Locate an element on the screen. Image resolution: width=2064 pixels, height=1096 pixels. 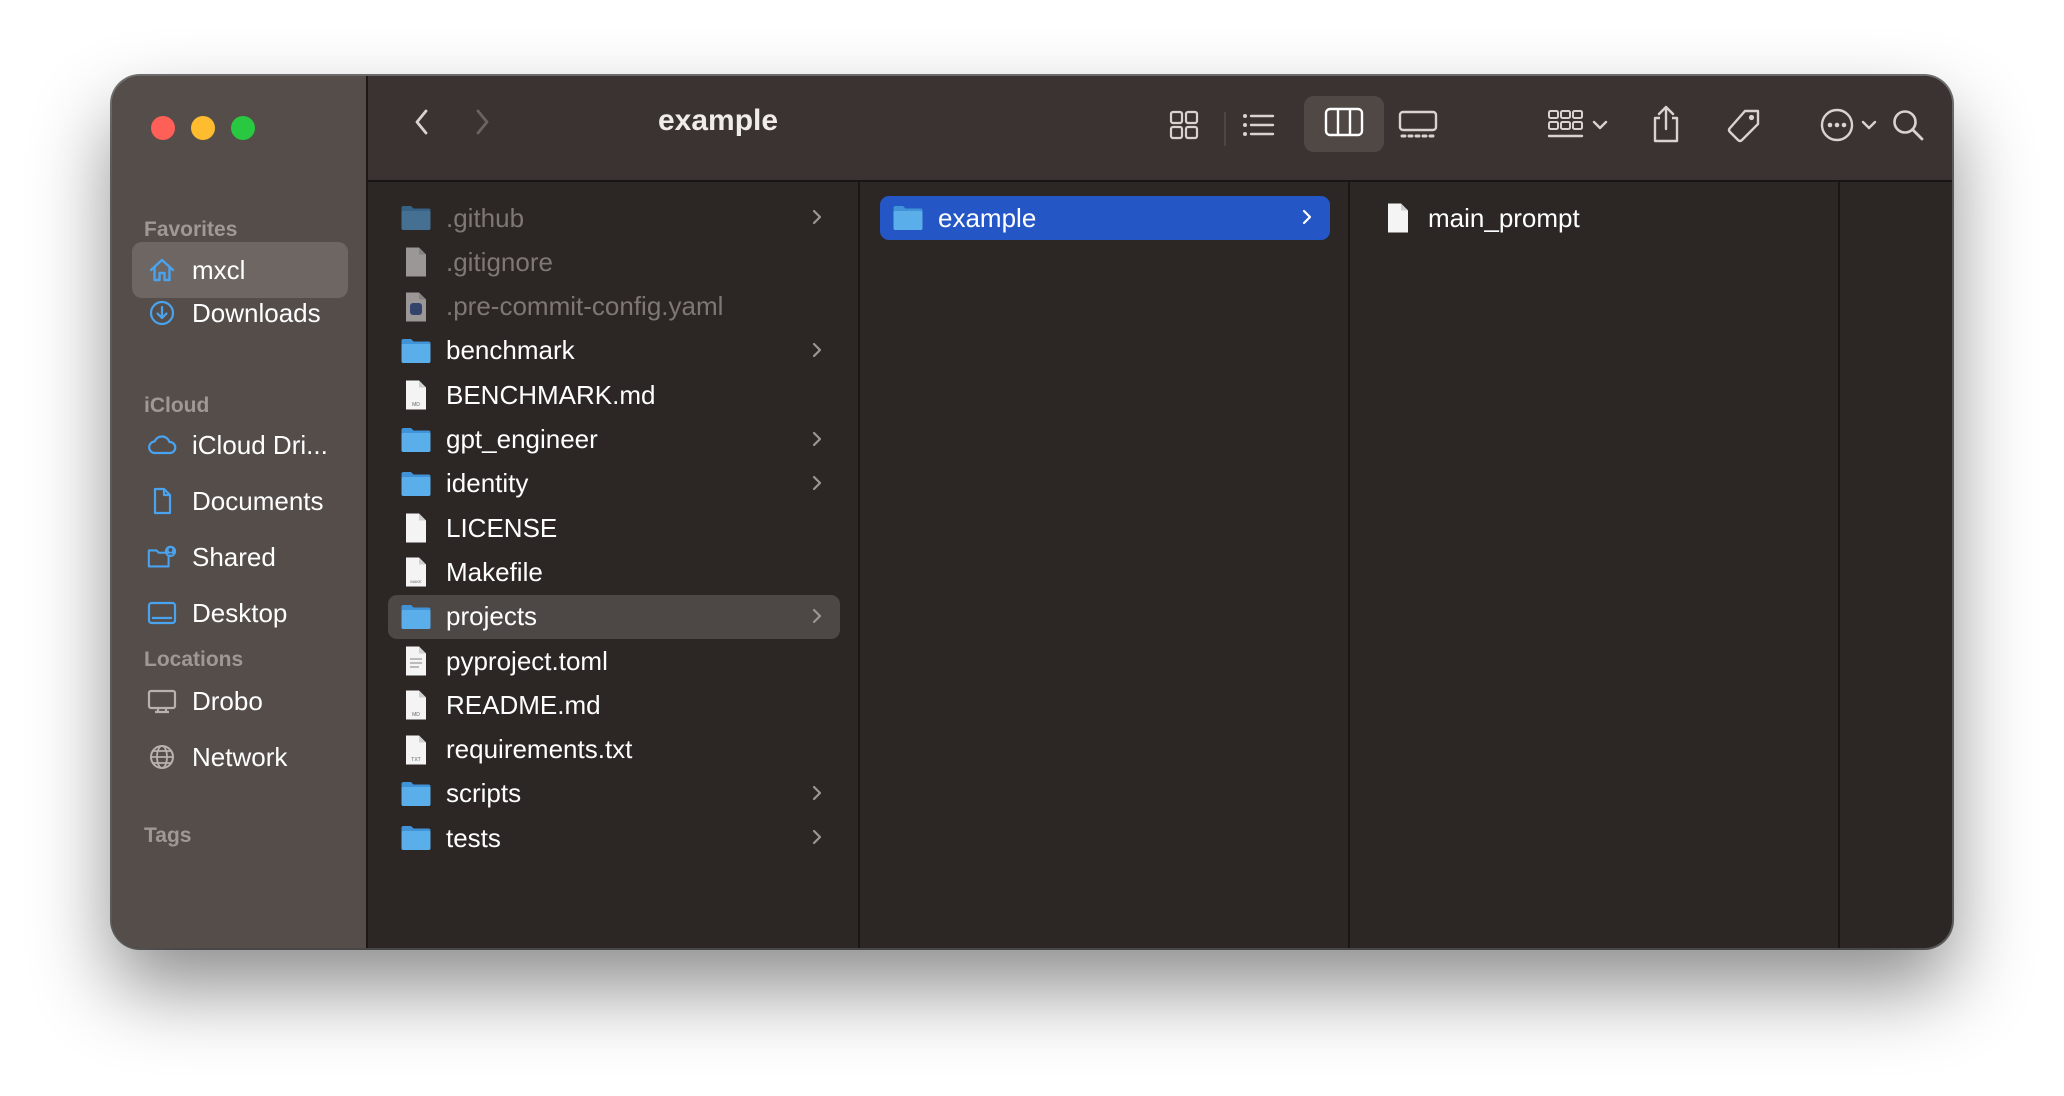
window-controls is located at coordinates (203, 128).